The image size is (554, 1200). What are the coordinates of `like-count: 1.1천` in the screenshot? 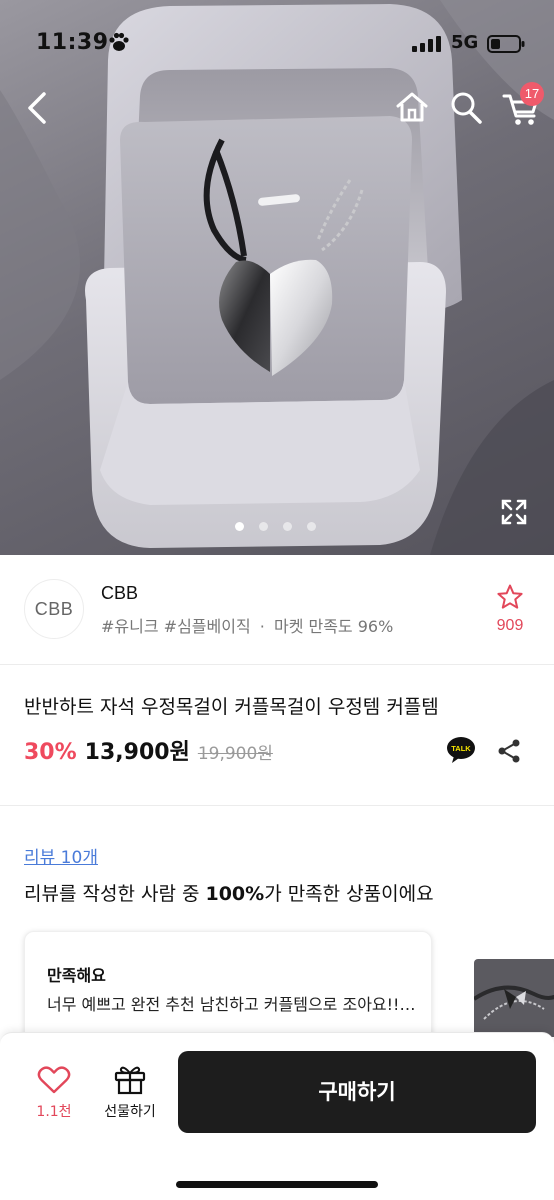 It's located at (54, 1112).